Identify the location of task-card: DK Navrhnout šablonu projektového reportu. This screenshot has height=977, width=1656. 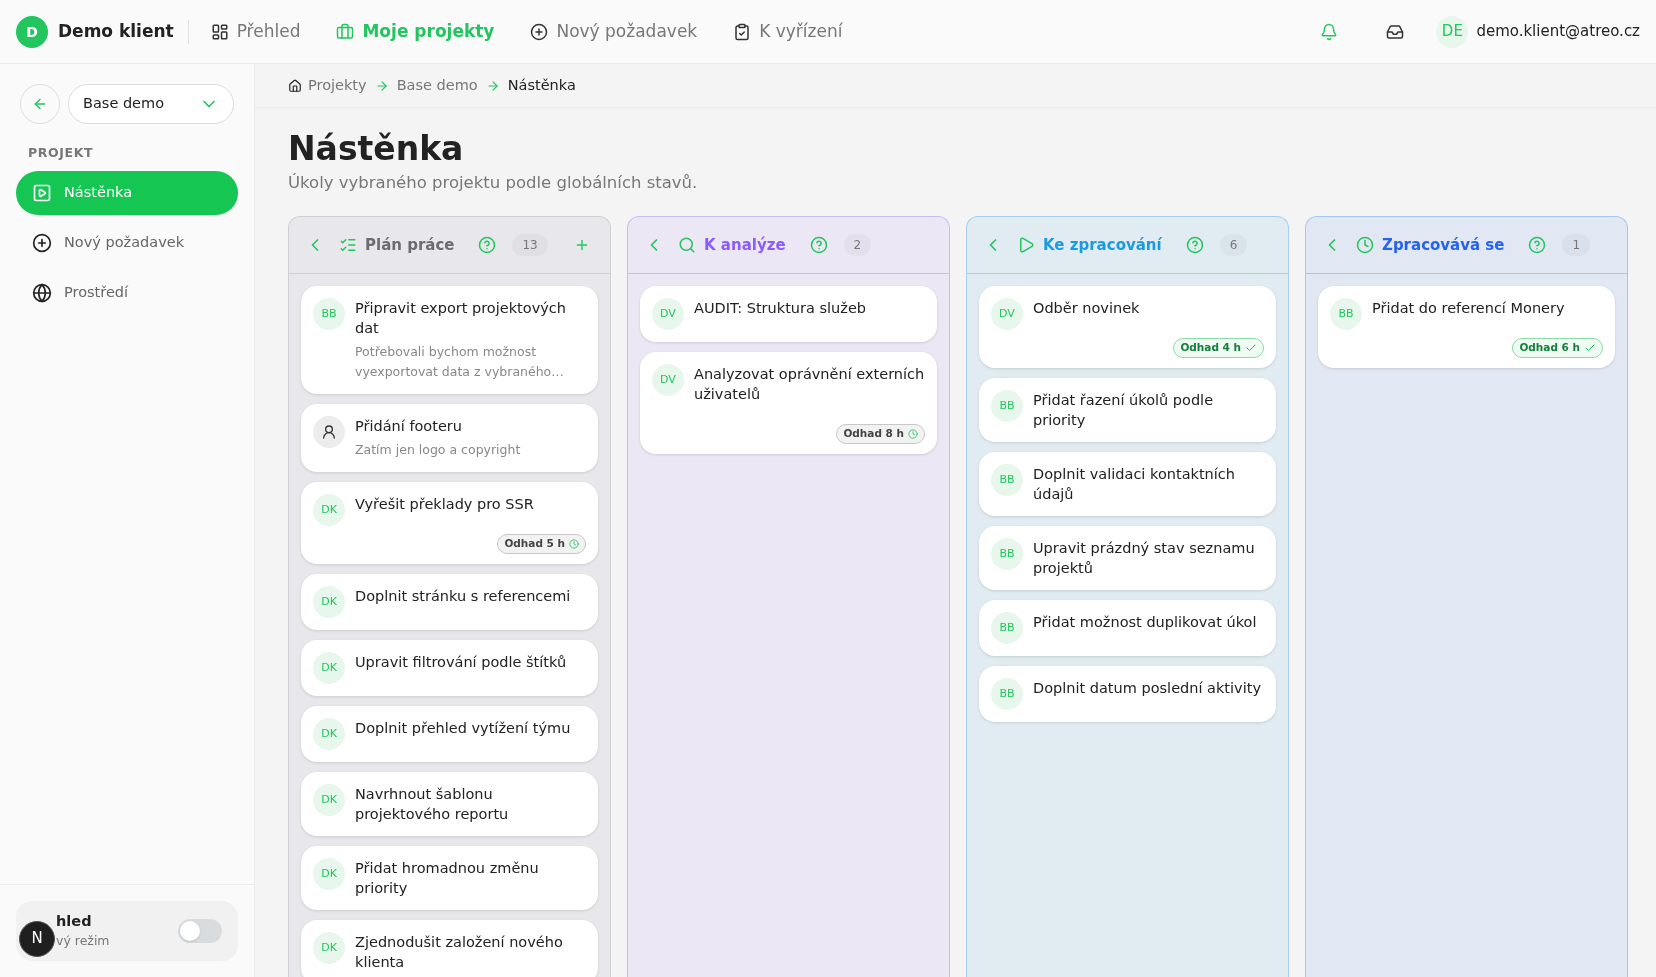
(449, 803).